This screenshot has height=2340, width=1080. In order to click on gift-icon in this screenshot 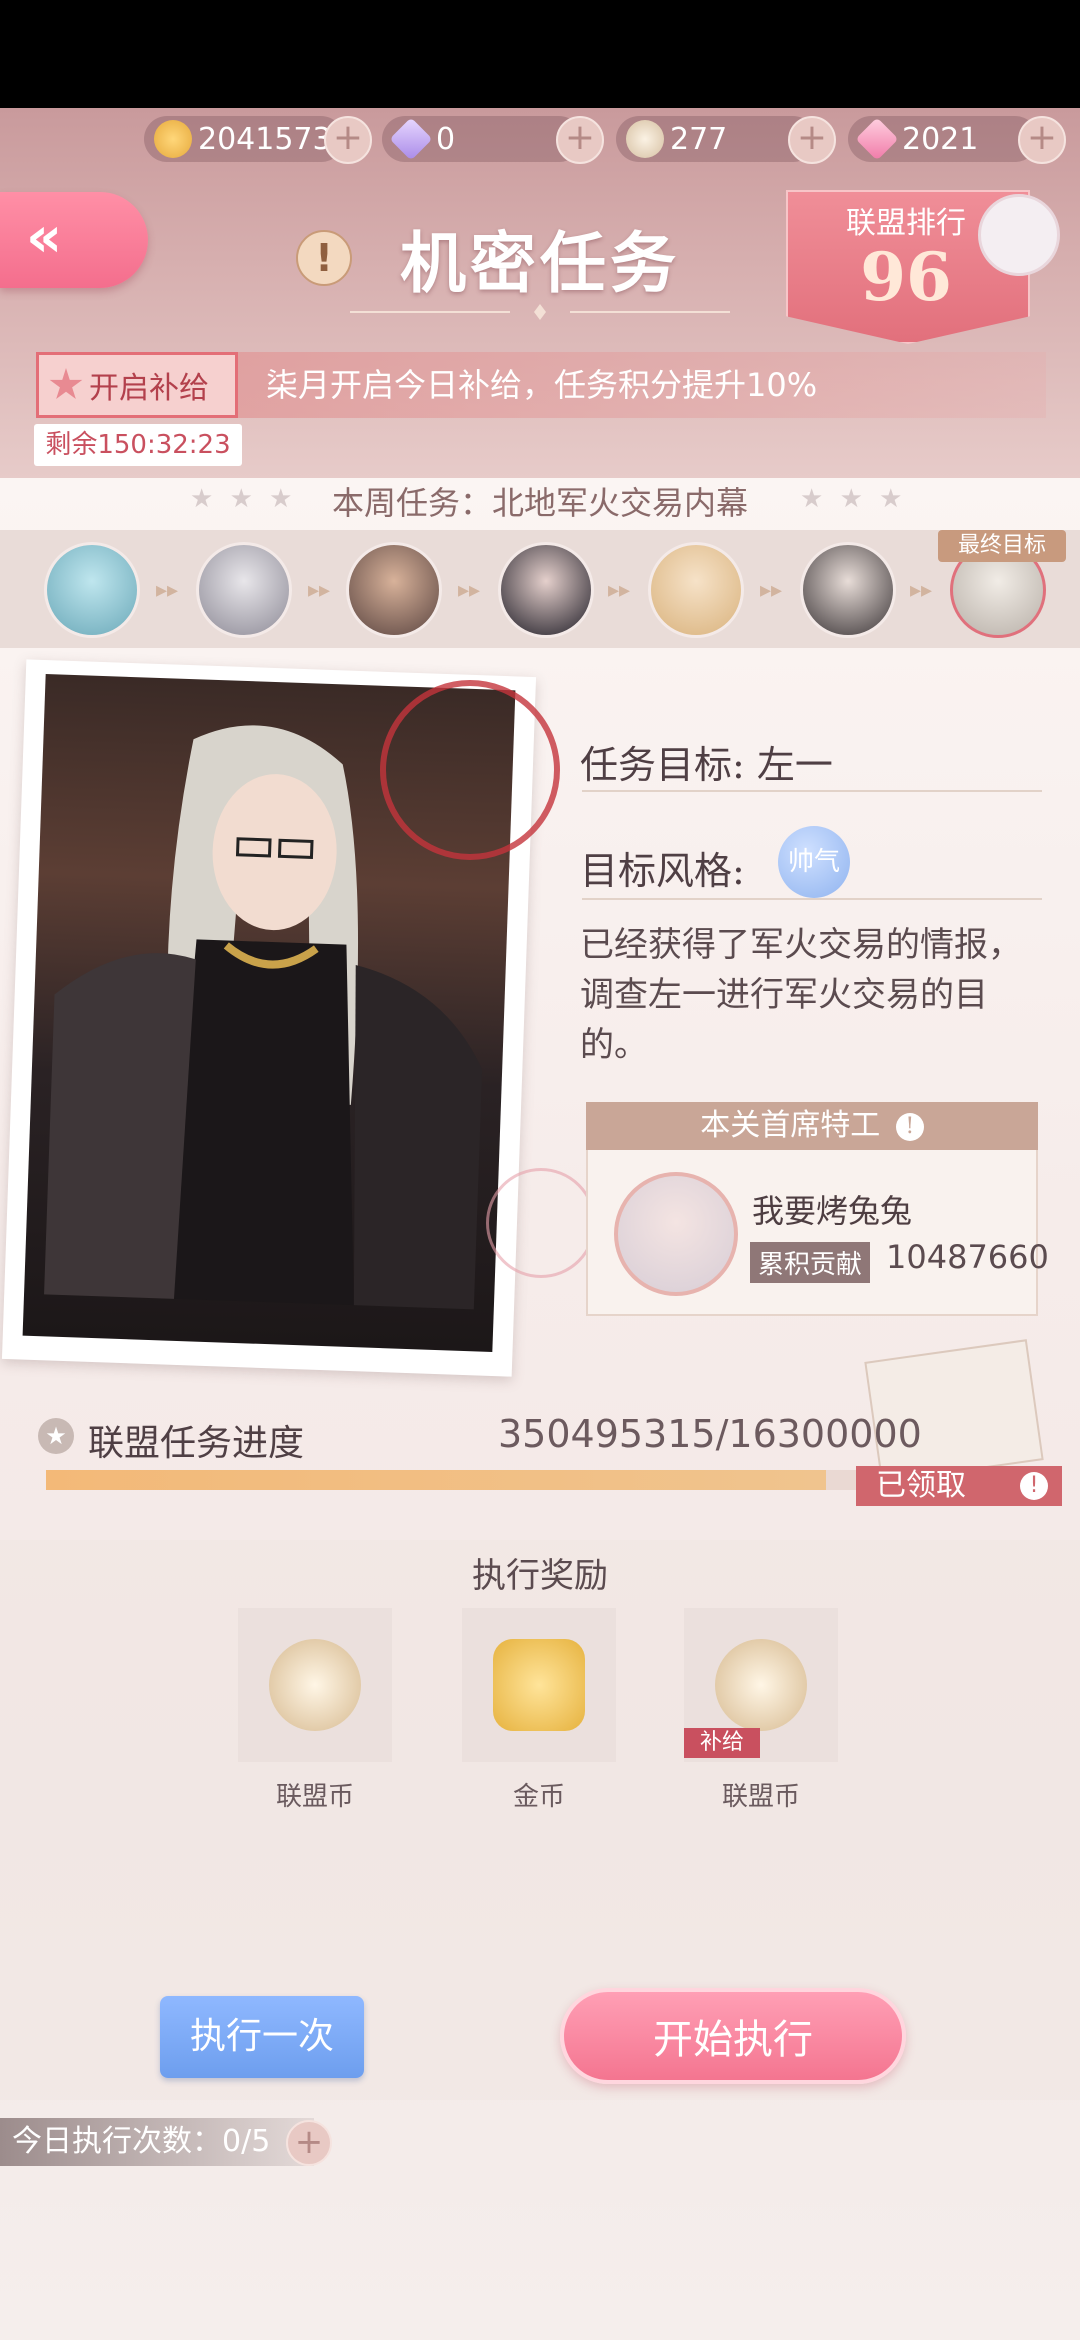, I will do `click(1019, 235)`.